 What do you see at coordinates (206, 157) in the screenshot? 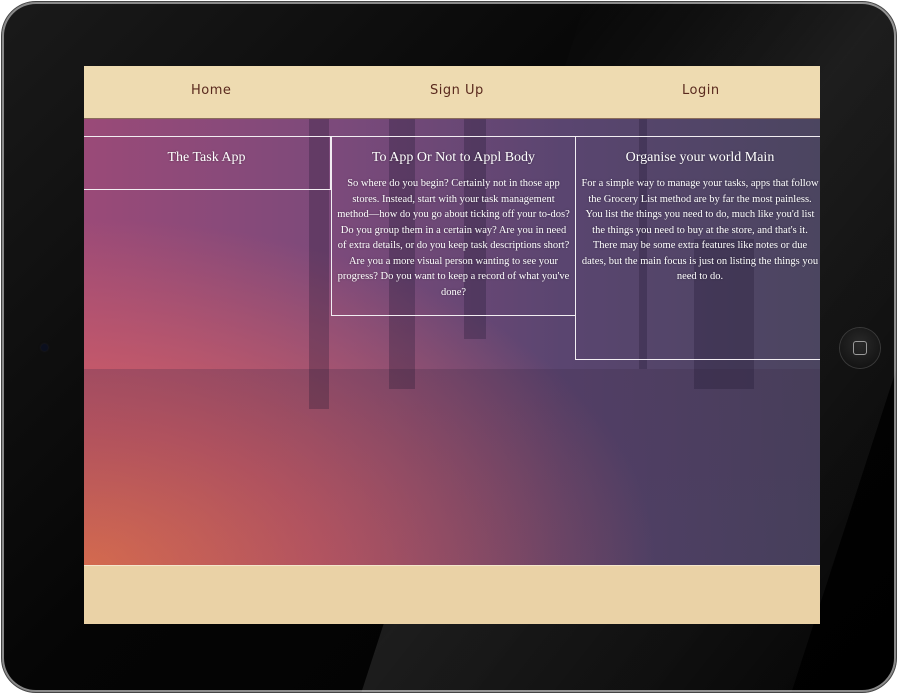
I see `panel-title: The Task App` at bounding box center [206, 157].